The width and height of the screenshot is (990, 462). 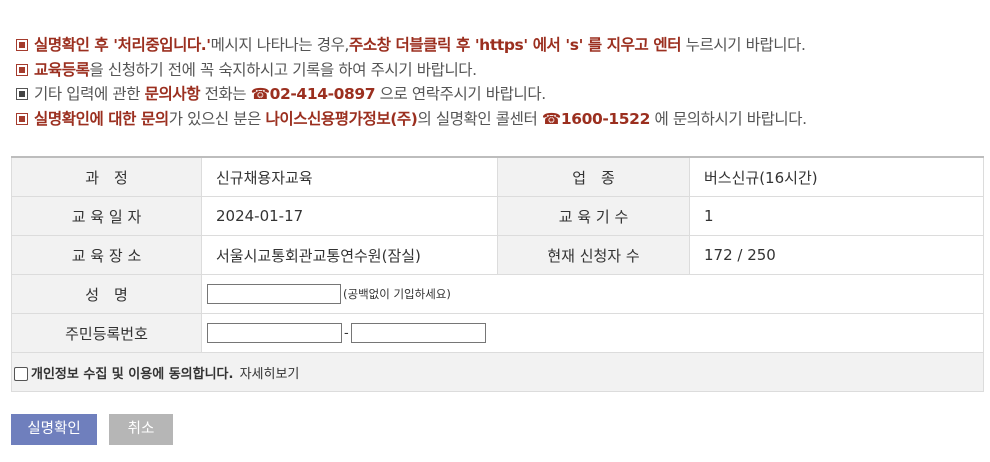 I want to click on session-value: 1, so click(x=836, y=216).